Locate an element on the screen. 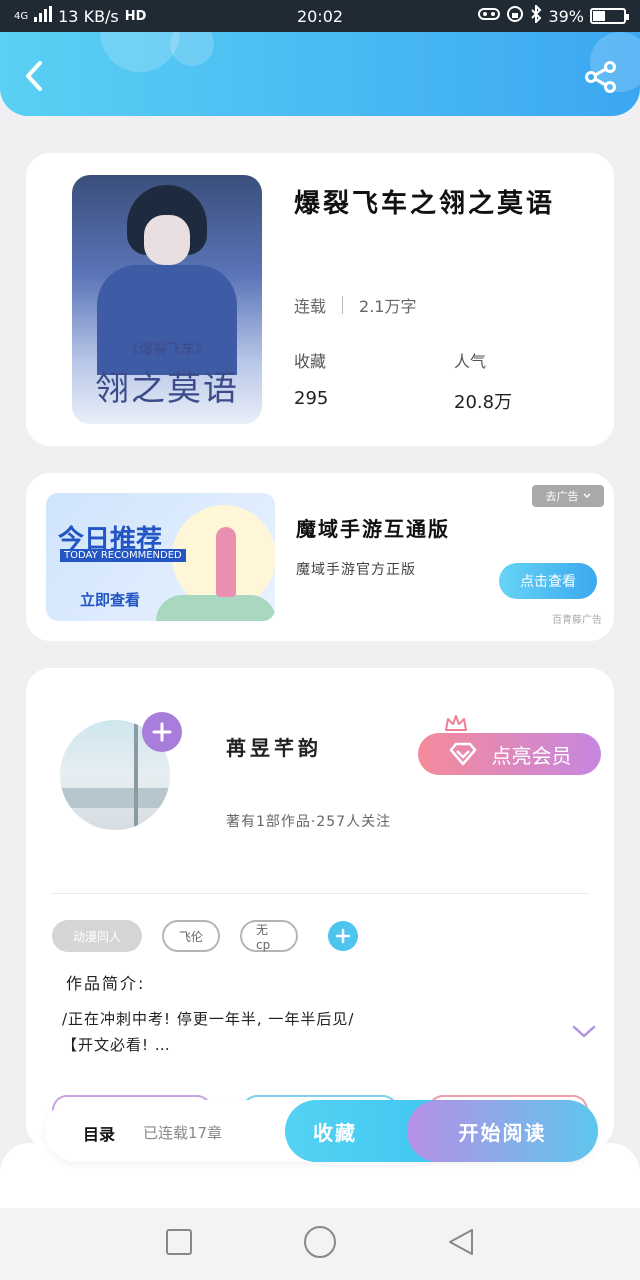 This screenshot has width=640, height=1280. share-button is located at coordinates (602, 78).